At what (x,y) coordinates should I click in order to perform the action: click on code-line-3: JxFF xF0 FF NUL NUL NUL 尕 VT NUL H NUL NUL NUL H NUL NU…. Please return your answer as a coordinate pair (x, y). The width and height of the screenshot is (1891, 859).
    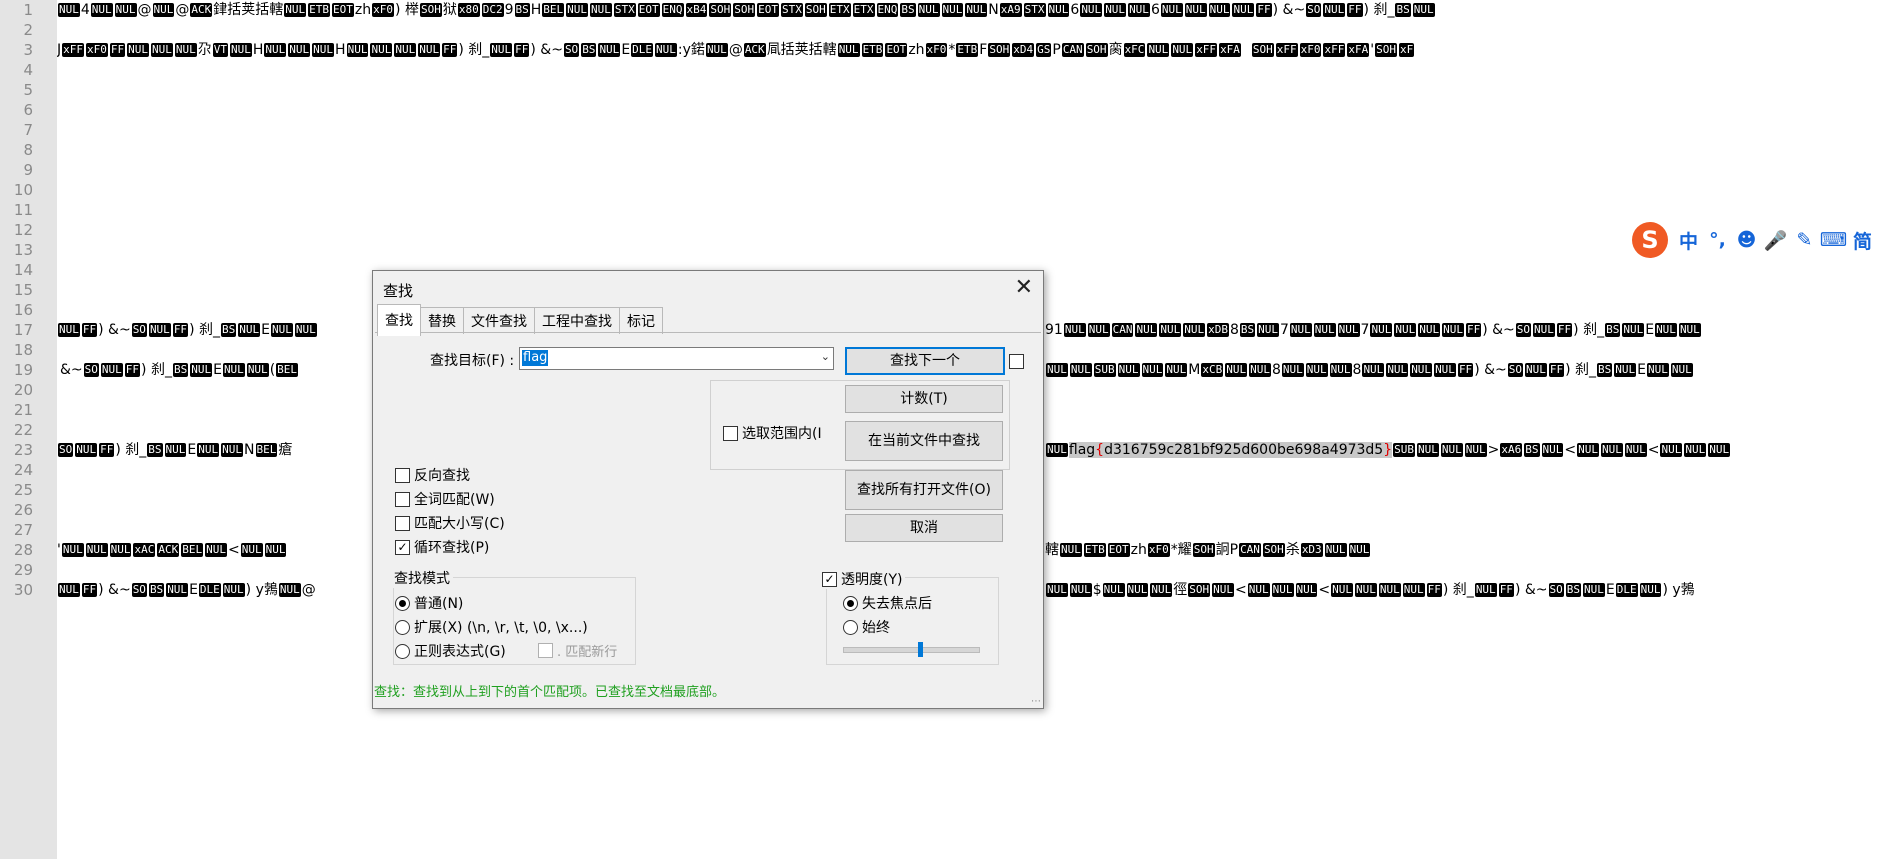
    Looking at the image, I should click on (974, 50).